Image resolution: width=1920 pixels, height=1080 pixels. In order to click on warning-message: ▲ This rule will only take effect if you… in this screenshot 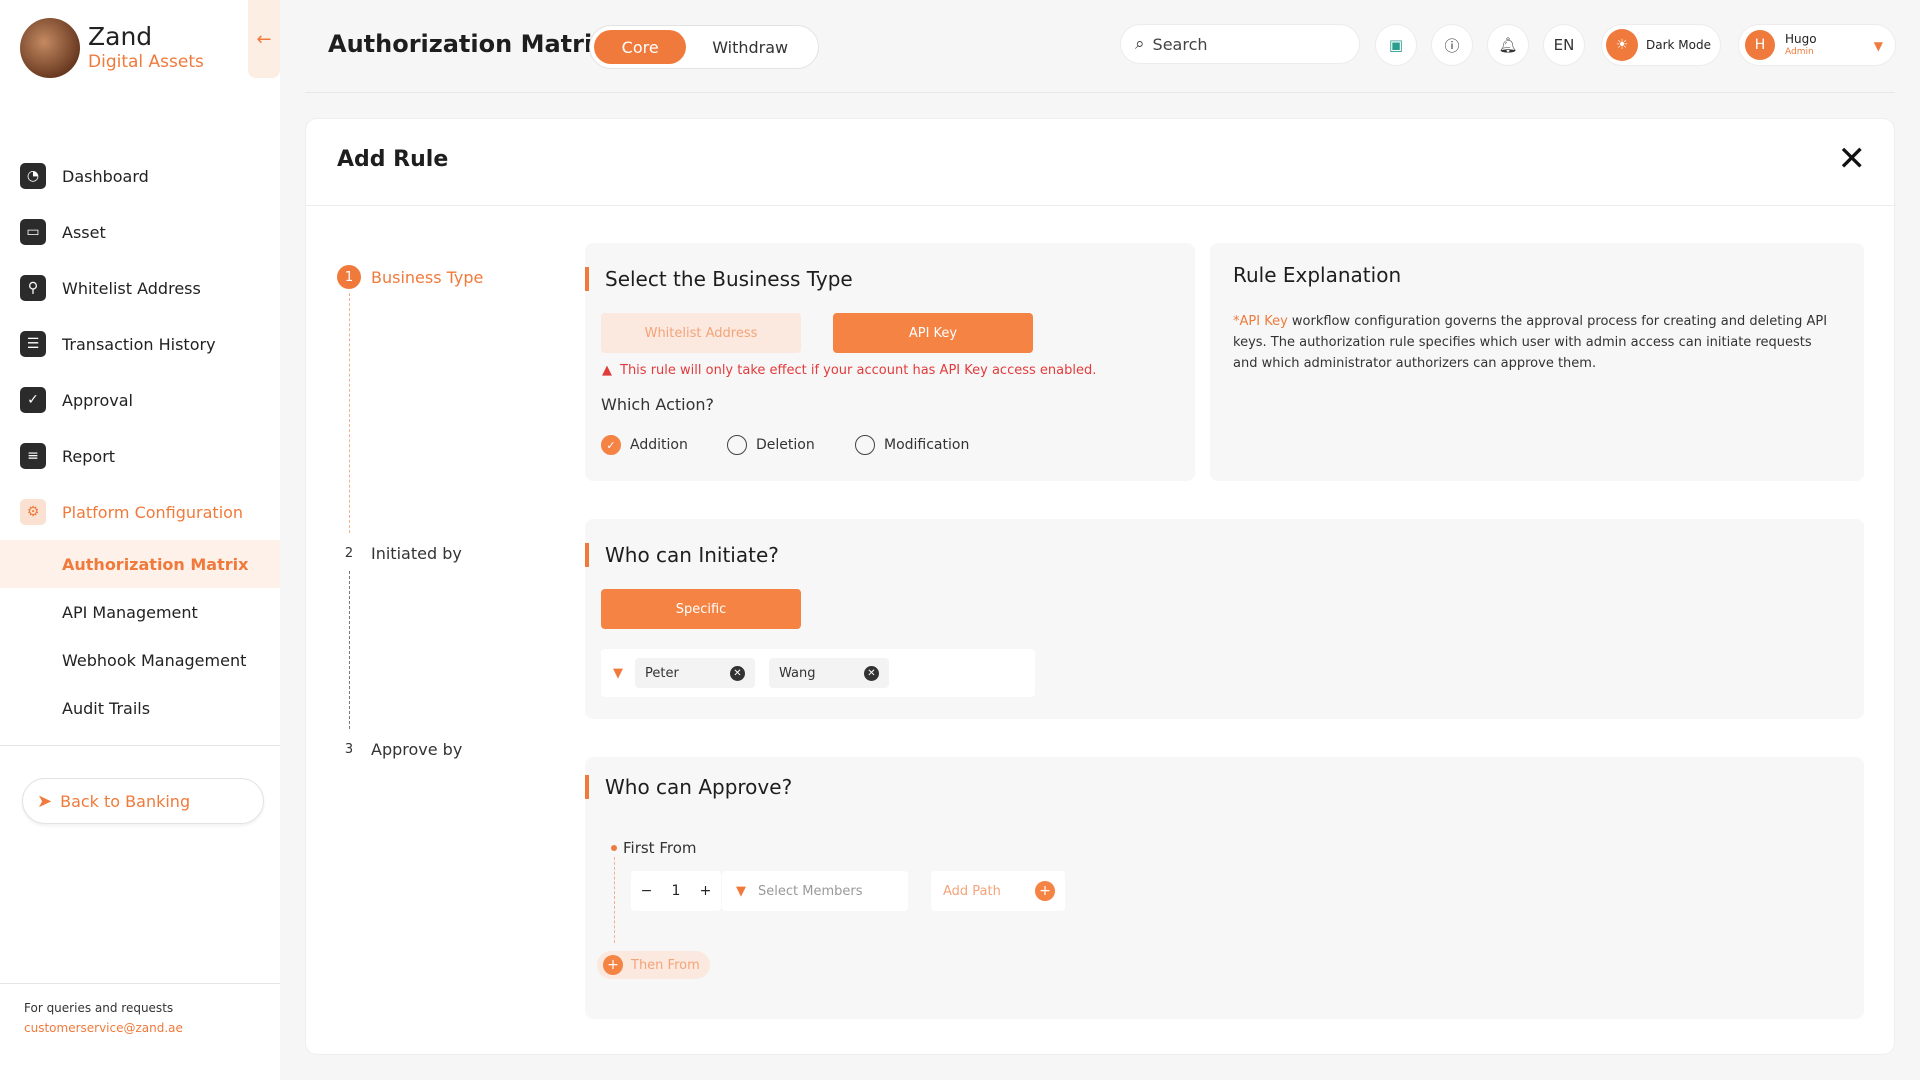, I will do `click(849, 370)`.